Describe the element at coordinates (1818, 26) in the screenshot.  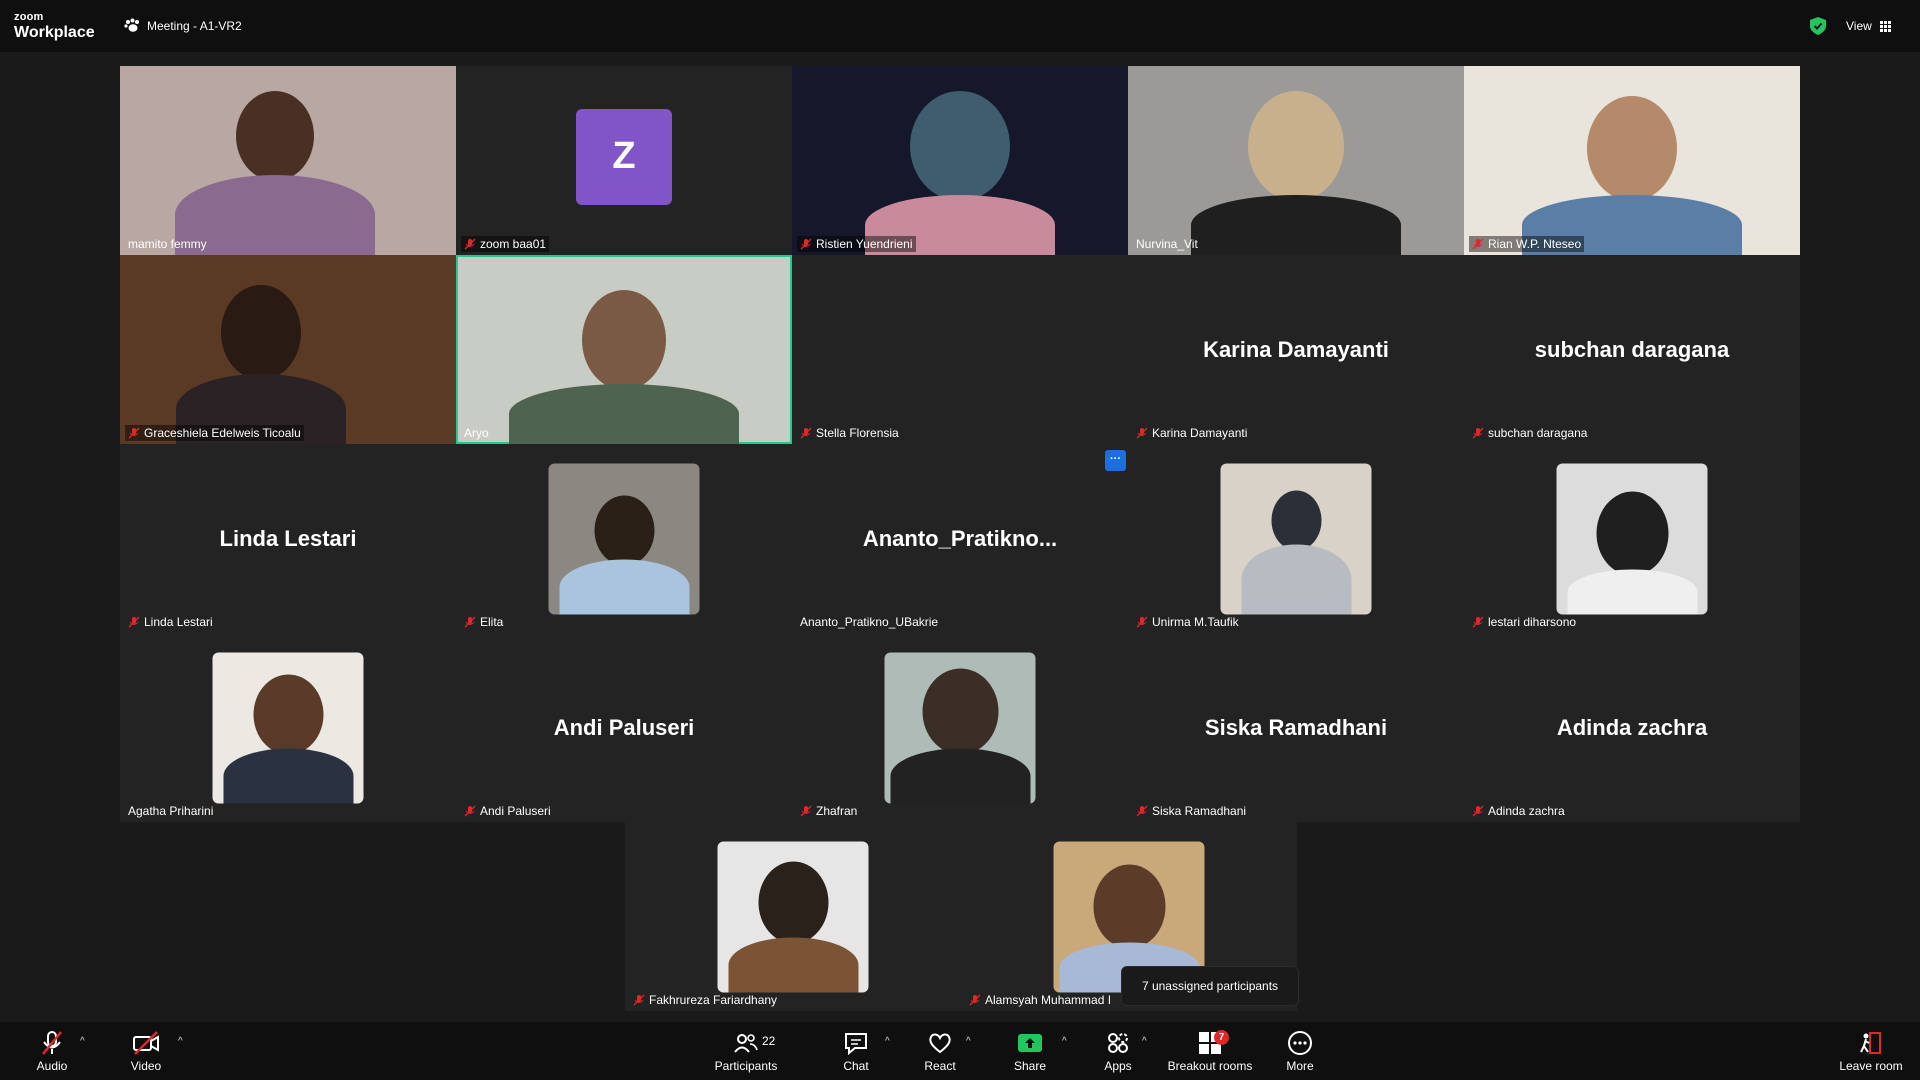
I see `encryption-shield-icon` at that location.